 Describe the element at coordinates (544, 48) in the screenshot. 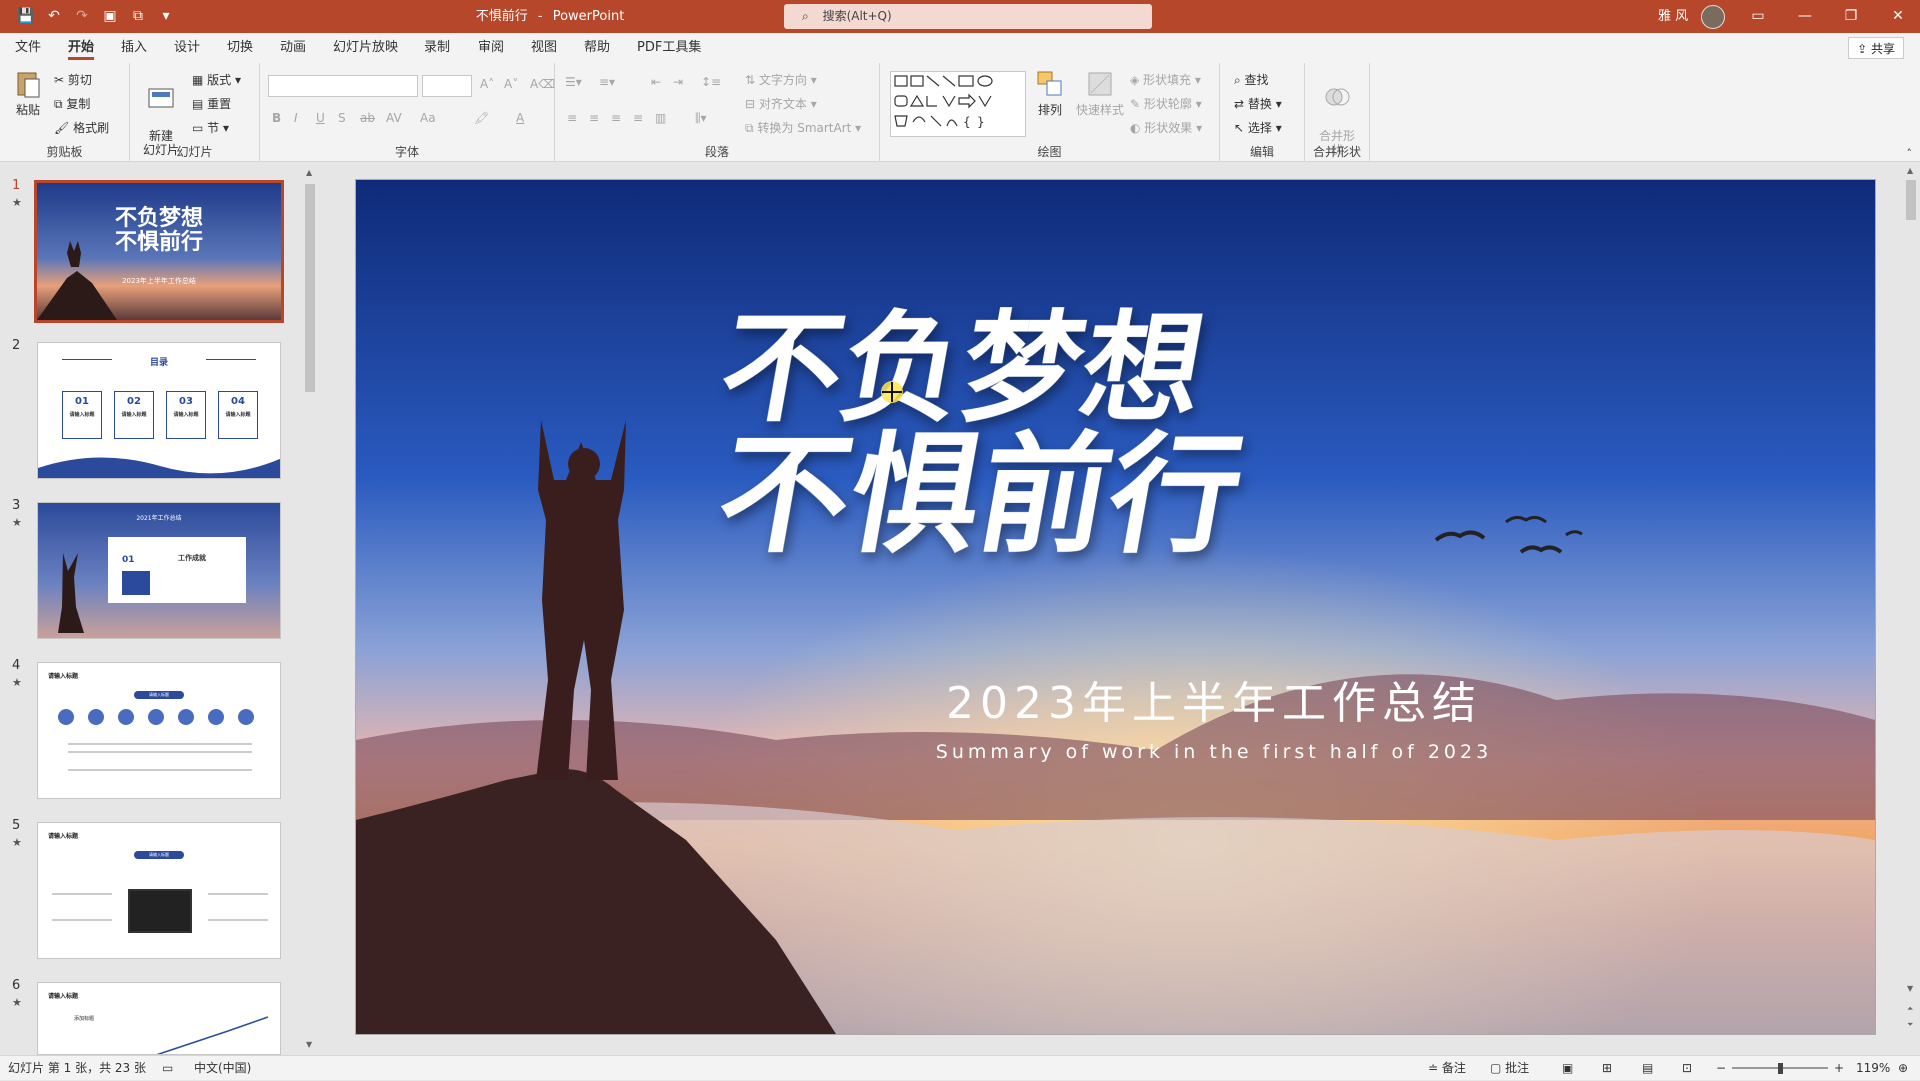

I see `tab-view: 视图` at that location.